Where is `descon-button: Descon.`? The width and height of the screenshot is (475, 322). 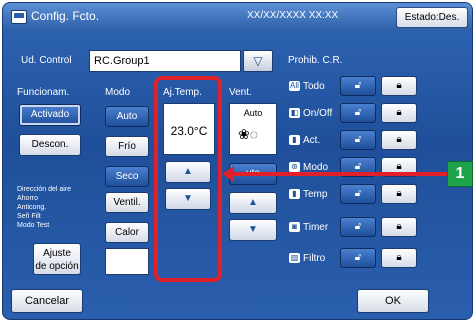
descon-button: Descon. is located at coordinates (50, 145).